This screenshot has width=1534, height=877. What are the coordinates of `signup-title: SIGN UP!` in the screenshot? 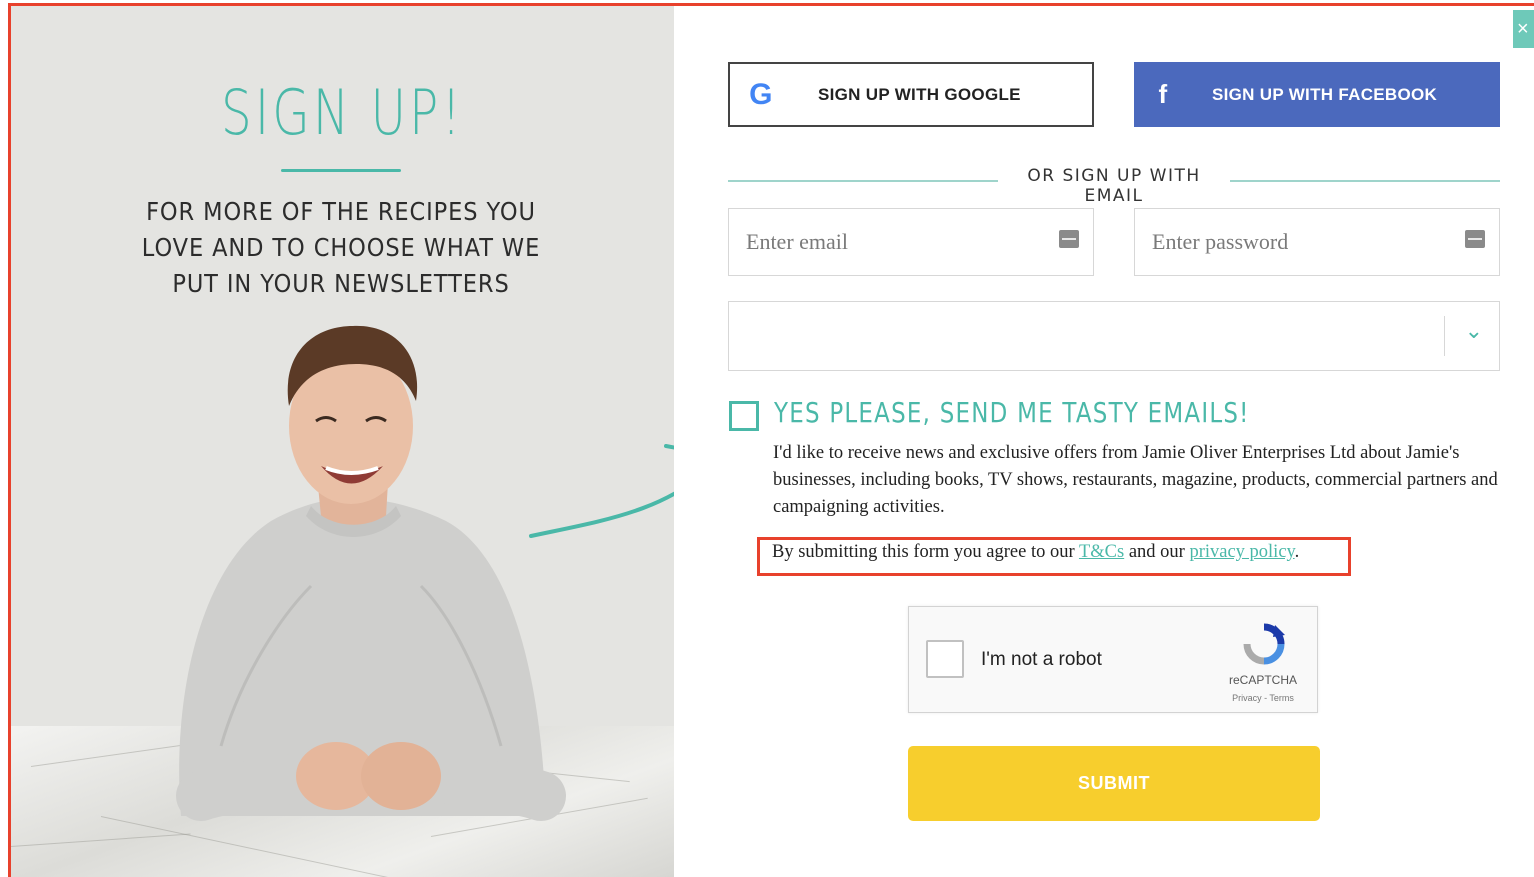 It's located at (342, 112).